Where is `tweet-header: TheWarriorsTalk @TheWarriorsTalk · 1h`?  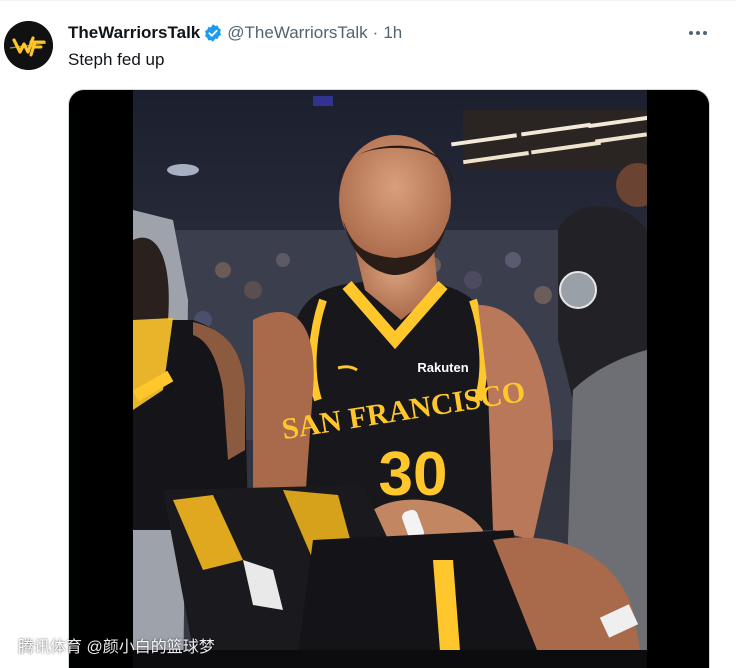
tweet-header: TheWarriorsTalk @TheWarriorsTalk · 1h is located at coordinates (235, 33).